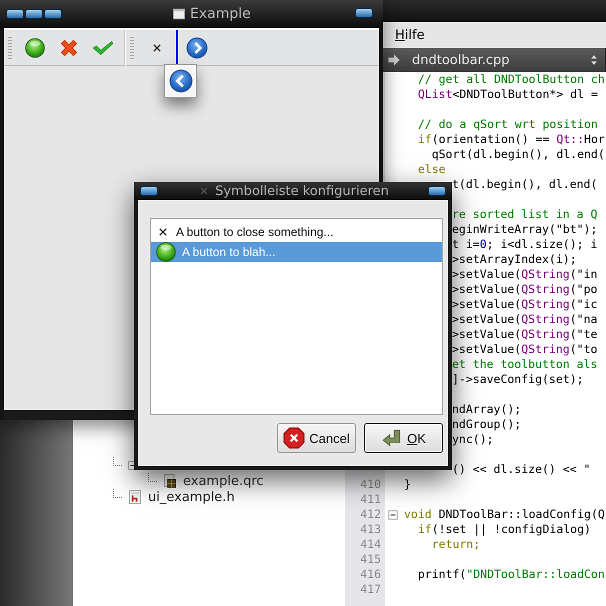 The image size is (606, 606). Describe the element at coordinates (525, 304) in the screenshot. I see `code-line: >setValue(QString("ic` at that location.